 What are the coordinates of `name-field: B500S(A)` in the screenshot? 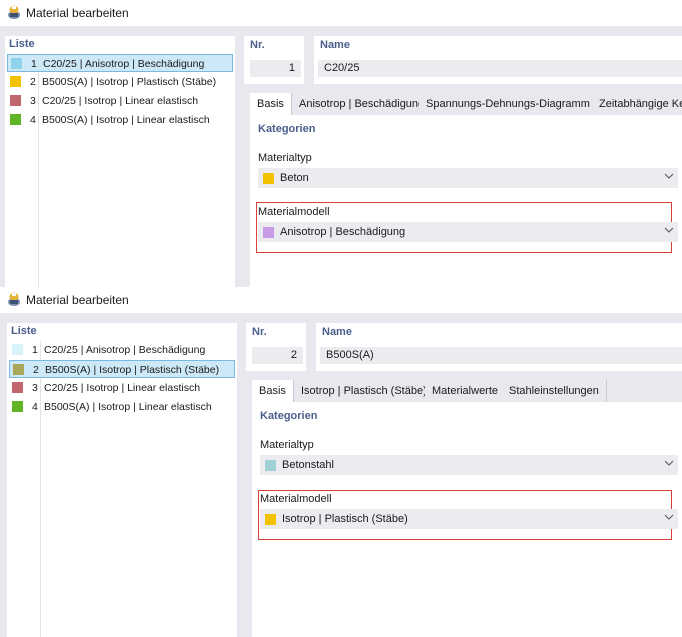 It's located at (501, 355).